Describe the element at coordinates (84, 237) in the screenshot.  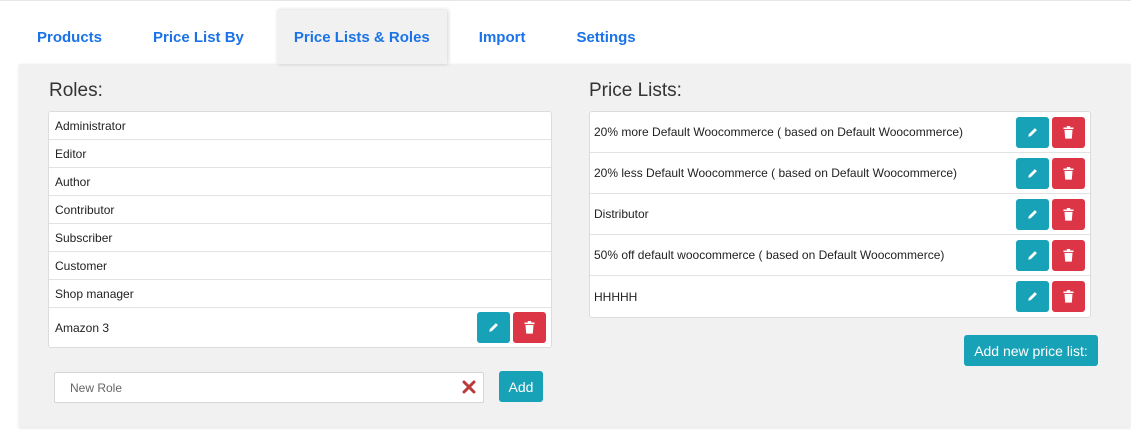
I see `role-label: Subscriber` at that location.